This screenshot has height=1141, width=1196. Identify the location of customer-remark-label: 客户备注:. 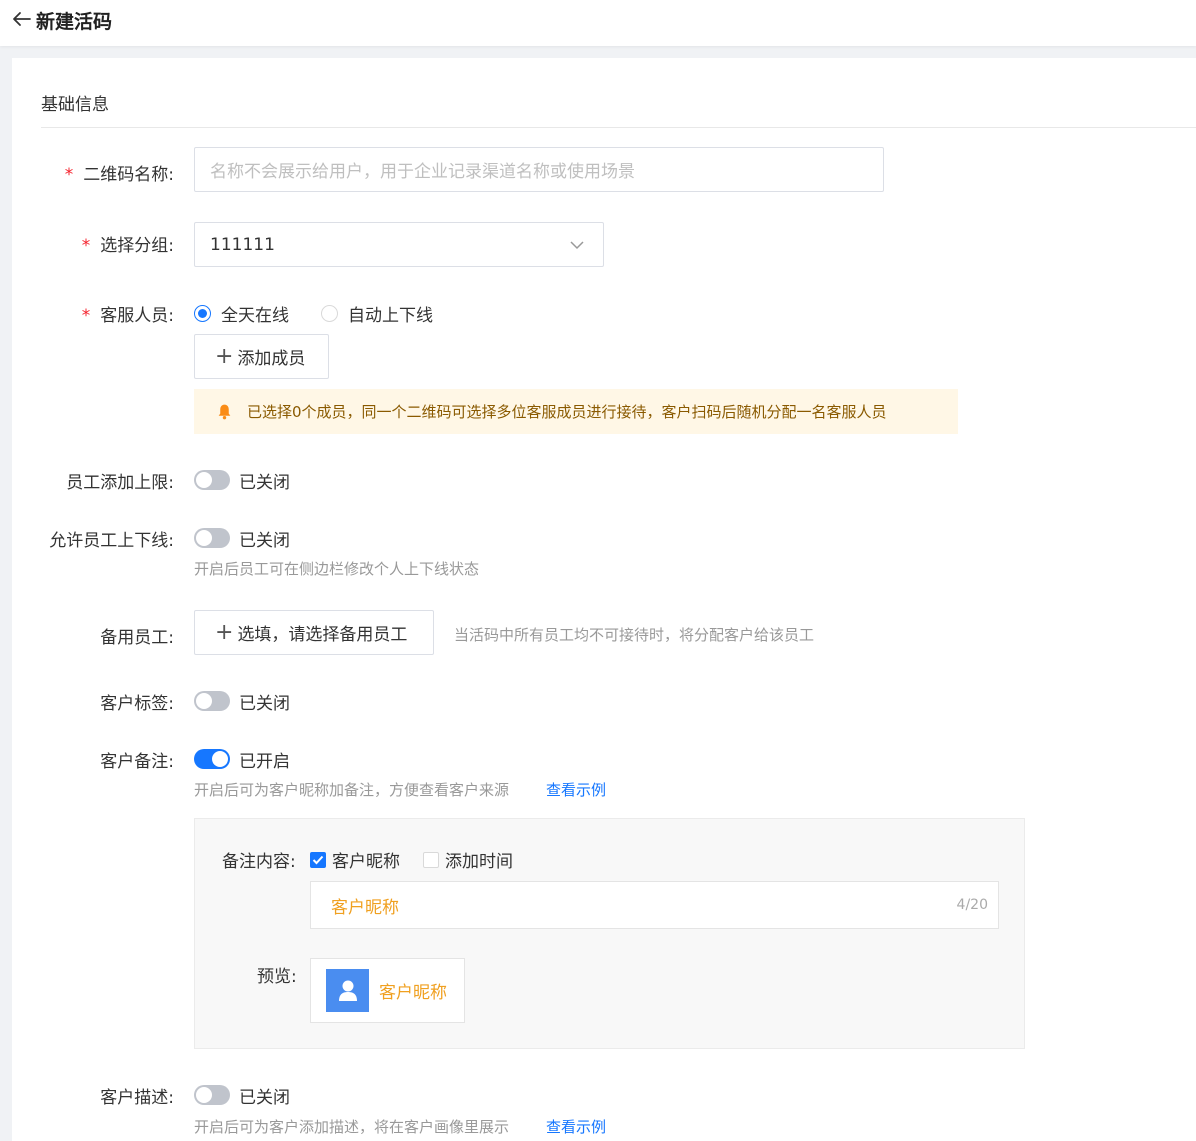
(137, 762).